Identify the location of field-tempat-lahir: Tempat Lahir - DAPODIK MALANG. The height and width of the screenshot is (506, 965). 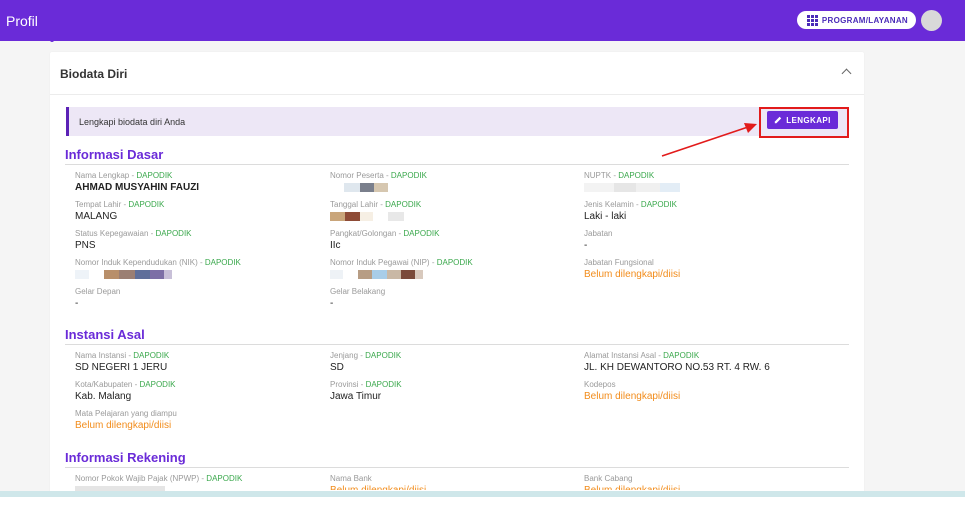
(120, 211).